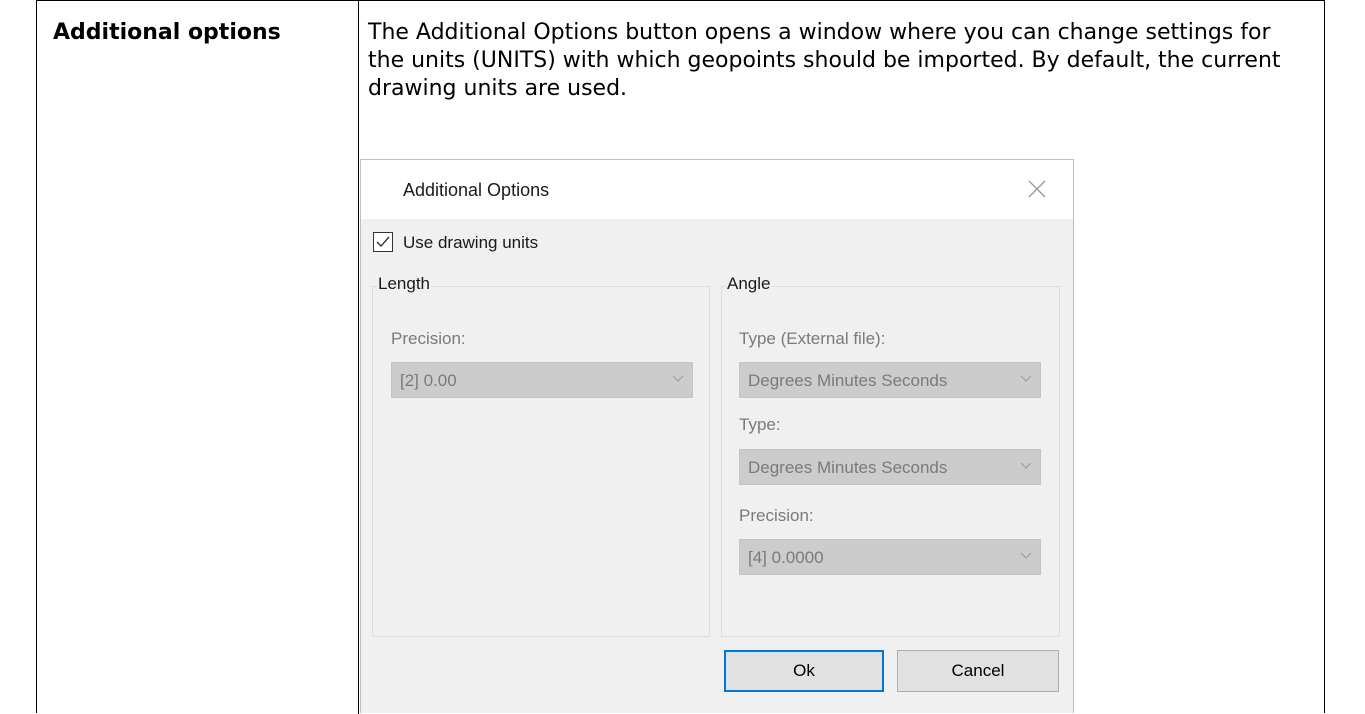  I want to click on angle-precision-select: [4] 0.0000, so click(890, 557).